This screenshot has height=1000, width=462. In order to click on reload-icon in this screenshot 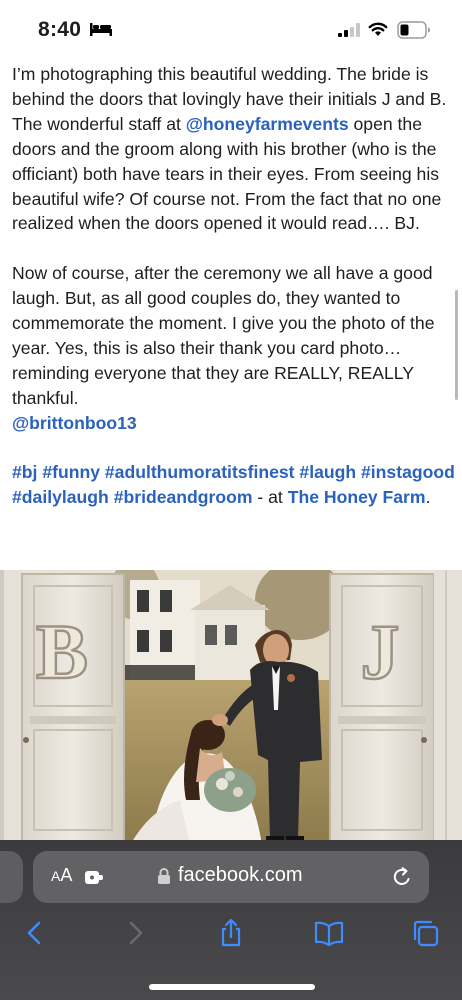, I will do `click(402, 877)`.